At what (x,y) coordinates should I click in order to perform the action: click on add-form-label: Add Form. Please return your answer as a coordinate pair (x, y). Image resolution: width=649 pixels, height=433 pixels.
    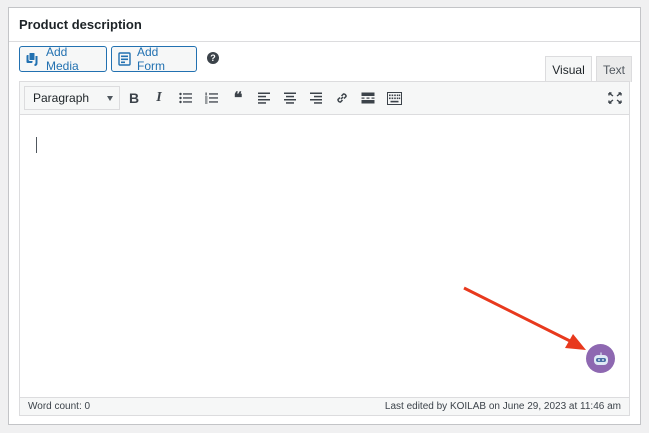
    Looking at the image, I should click on (151, 59).